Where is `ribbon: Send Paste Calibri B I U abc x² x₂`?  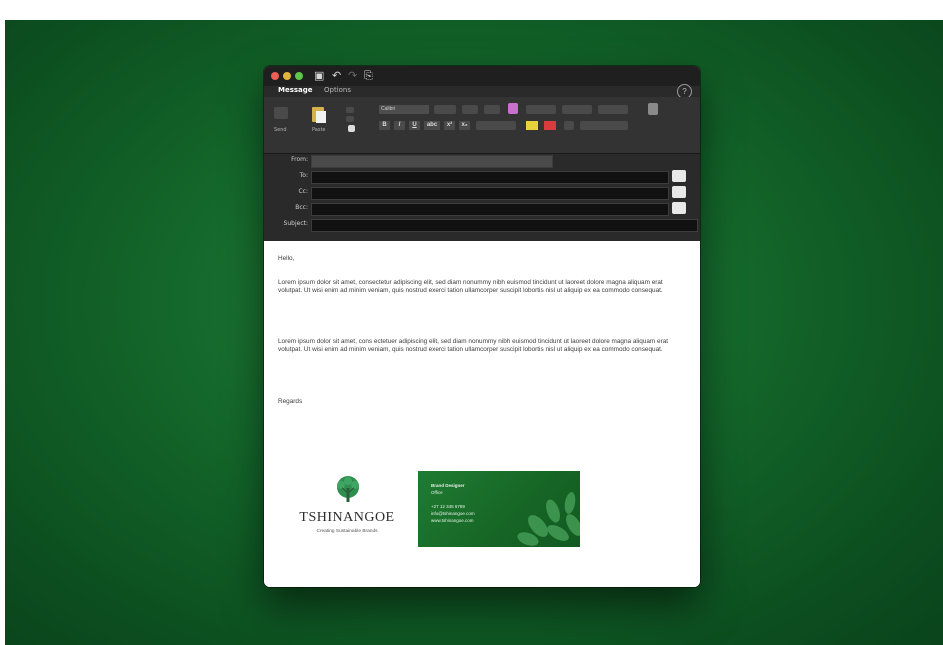 ribbon: Send Paste Calibri B I U abc x² x₂ is located at coordinates (482, 125).